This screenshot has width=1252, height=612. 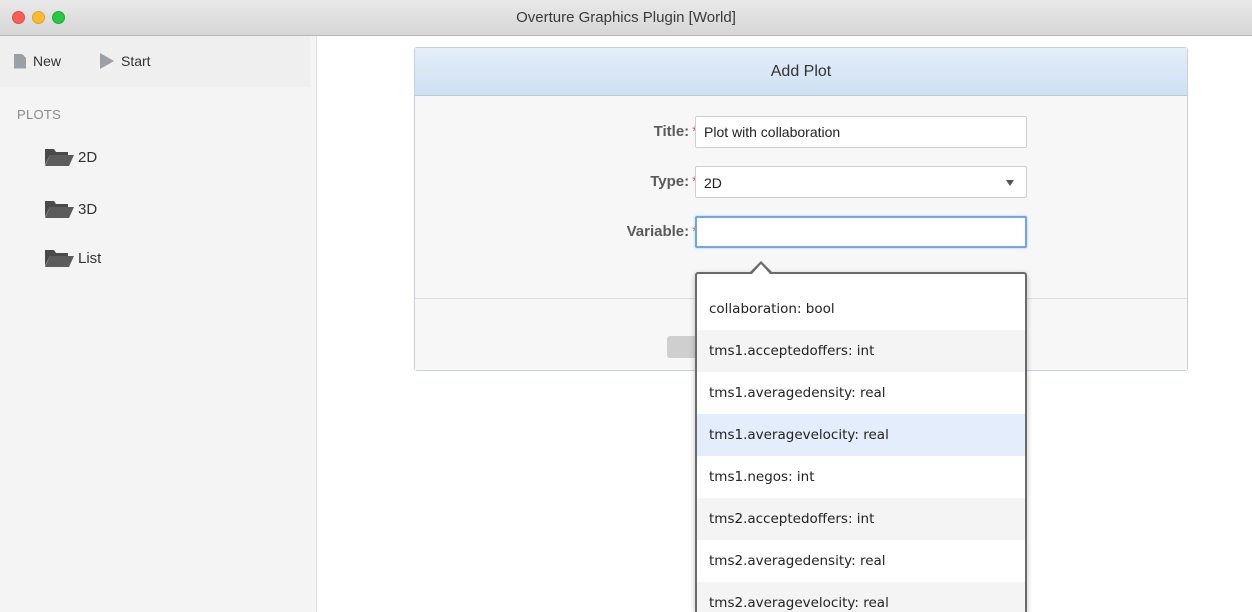 I want to click on autocomplete-option: tms1.averagevelocity: real, so click(x=861, y=435).